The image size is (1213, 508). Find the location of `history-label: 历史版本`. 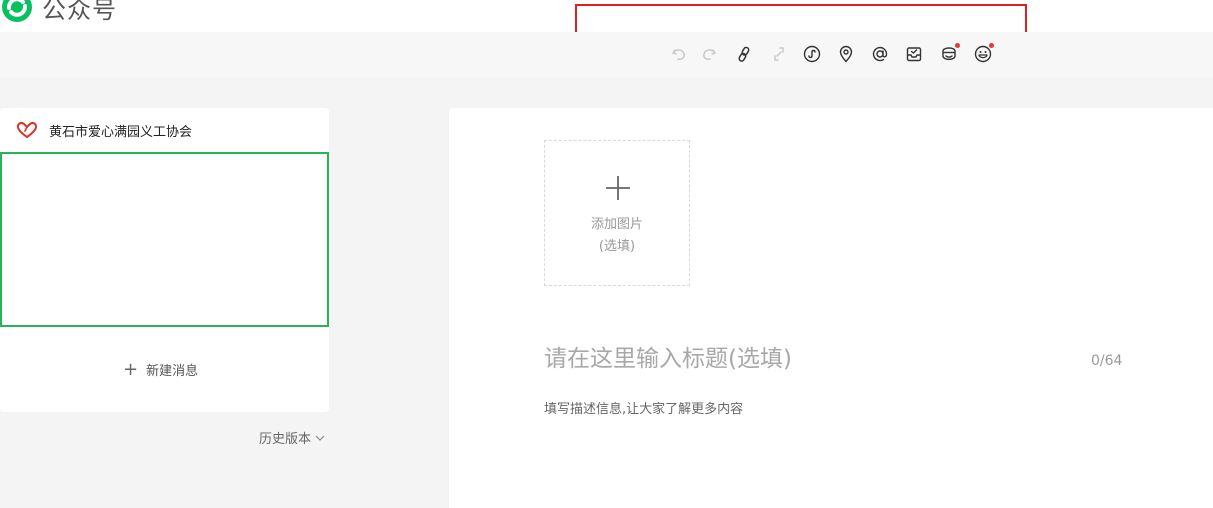

history-label: 历史版本 is located at coordinates (285, 439).